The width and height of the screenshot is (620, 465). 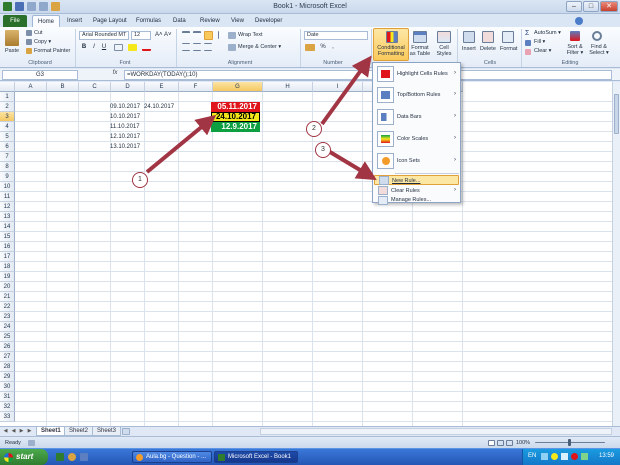 What do you see at coordinates (488, 49) in the screenshot?
I see `delete-button: Delete` at bounding box center [488, 49].